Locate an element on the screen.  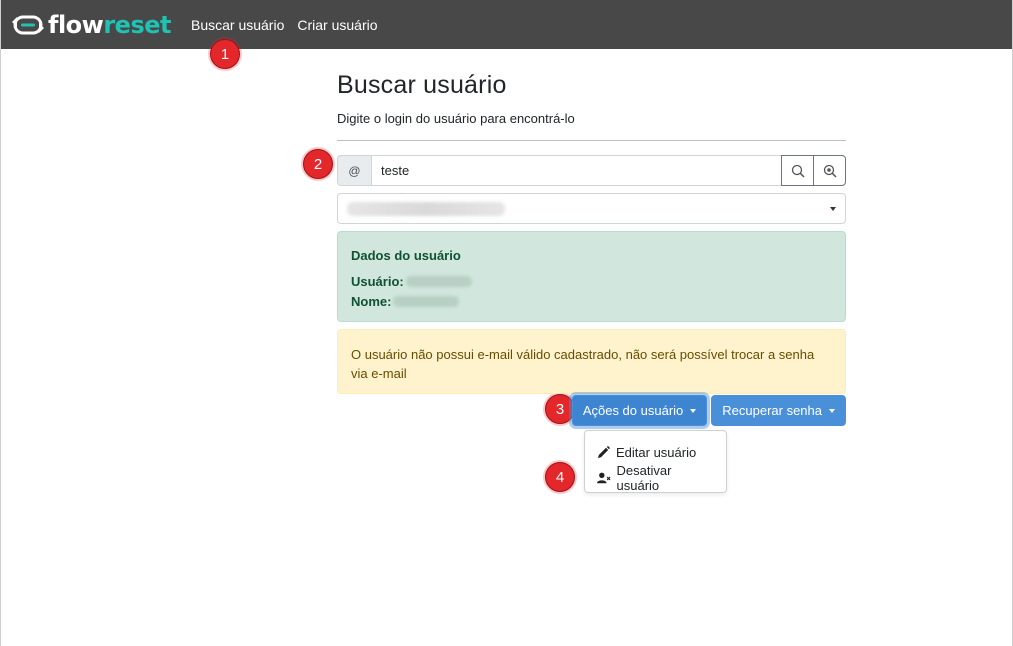
zoom-search-icon is located at coordinates (830, 171).